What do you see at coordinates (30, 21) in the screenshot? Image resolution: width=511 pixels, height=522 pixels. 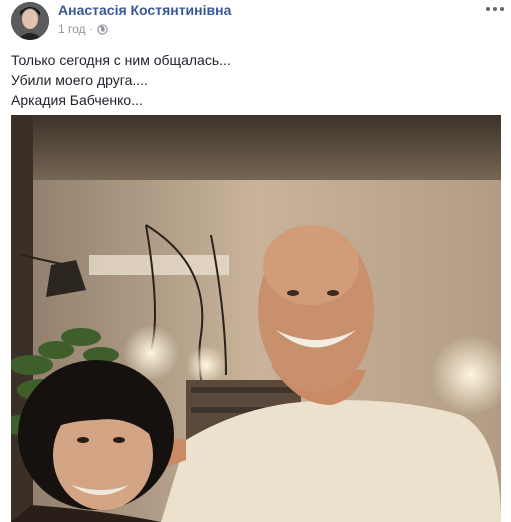 I see `author-avatar` at bounding box center [30, 21].